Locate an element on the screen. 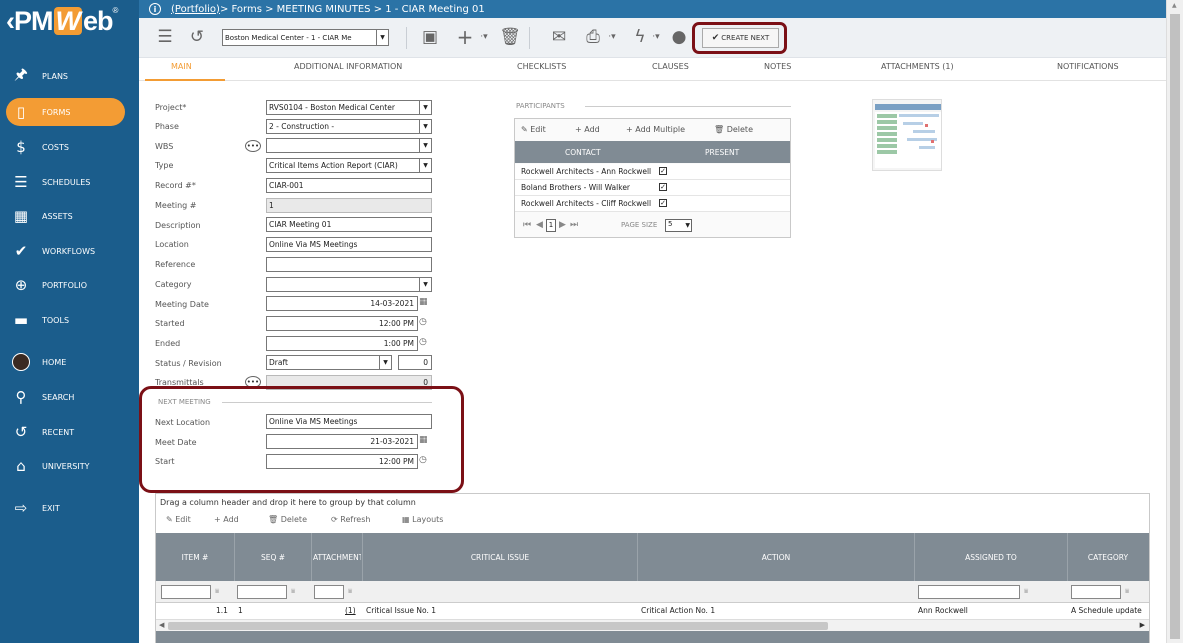 The image size is (1183, 643). sidebar-item-tools: ▬ TOOLS is located at coordinates (65, 320).